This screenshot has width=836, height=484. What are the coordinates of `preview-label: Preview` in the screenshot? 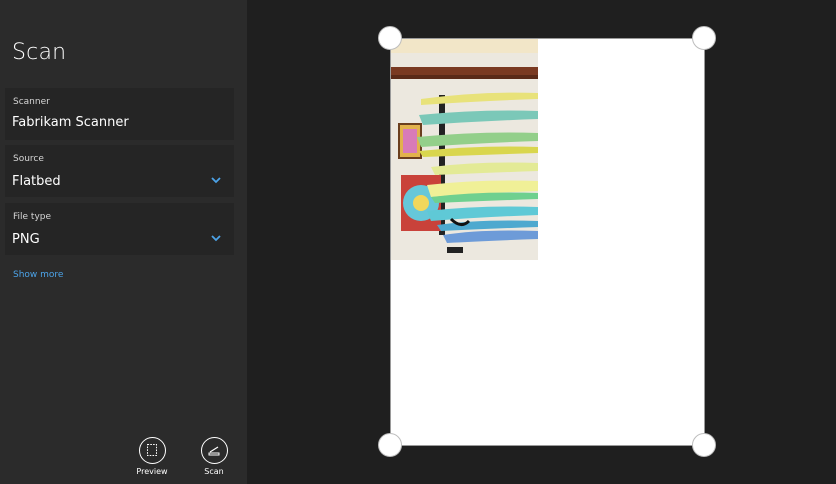 It's located at (152, 471).